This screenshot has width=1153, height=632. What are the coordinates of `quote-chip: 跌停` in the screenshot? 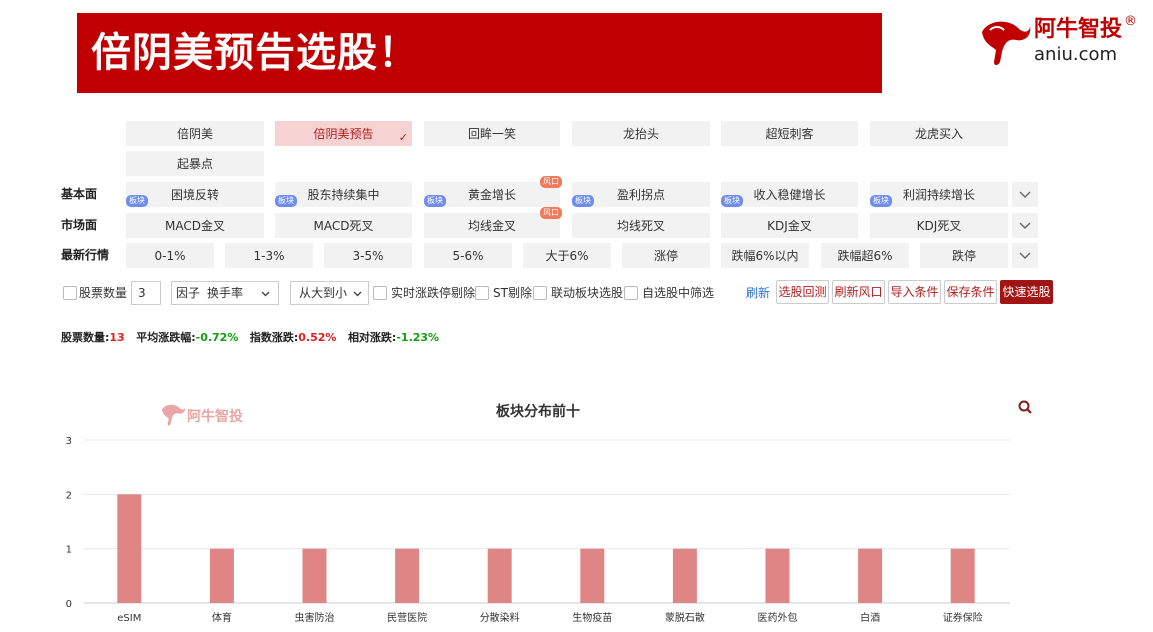 It's located at (964, 255).